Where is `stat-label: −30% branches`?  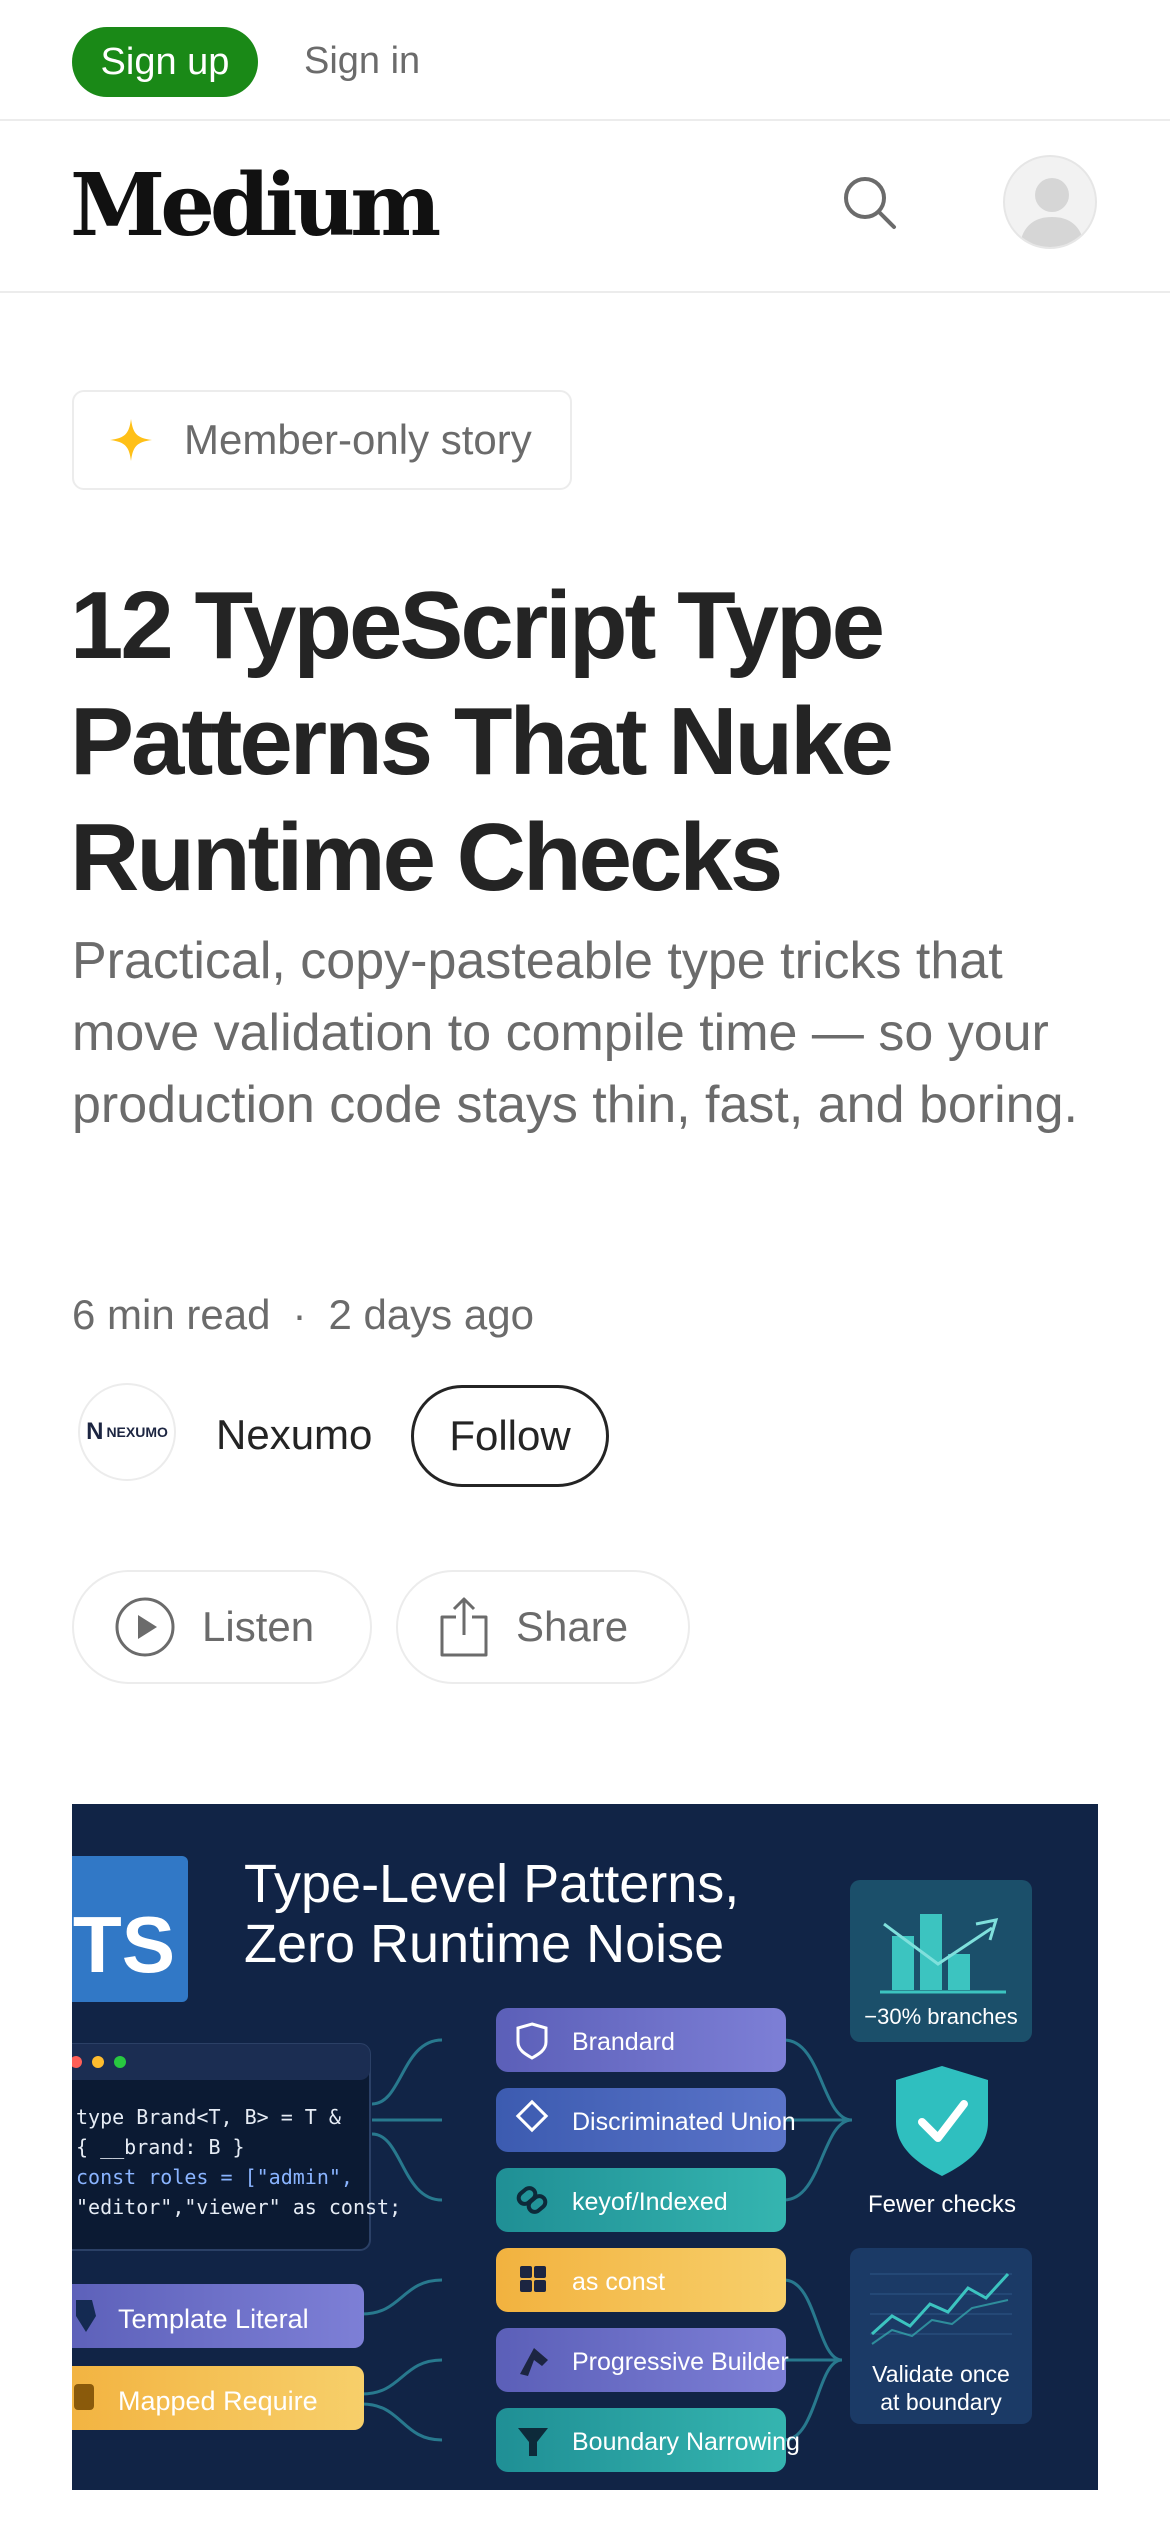
stat-label: −30% branches is located at coordinates (941, 2016).